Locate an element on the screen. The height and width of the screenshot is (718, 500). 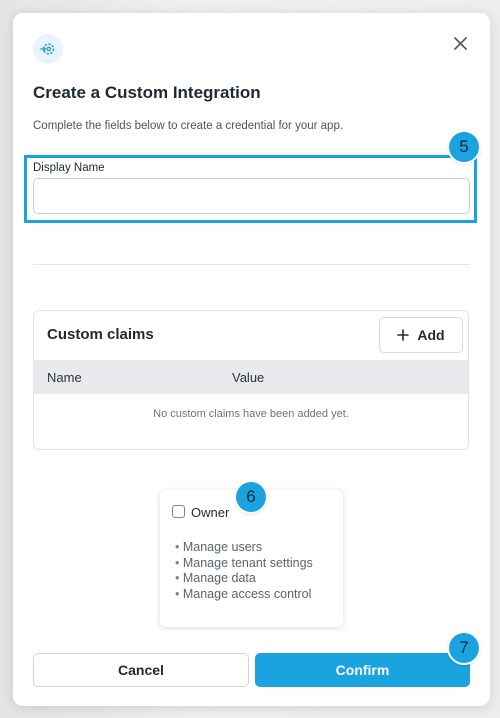
step-badge-7: 7 is located at coordinates (464, 648).